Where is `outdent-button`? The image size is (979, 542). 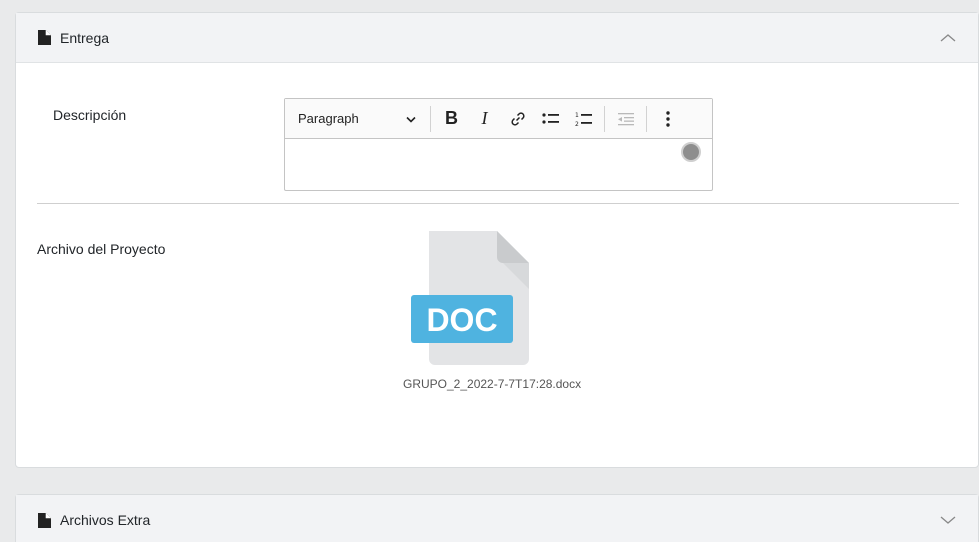 outdent-button is located at coordinates (625, 119).